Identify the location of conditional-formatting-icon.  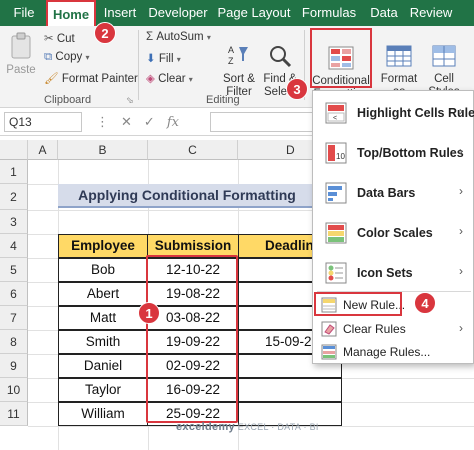
(341, 58).